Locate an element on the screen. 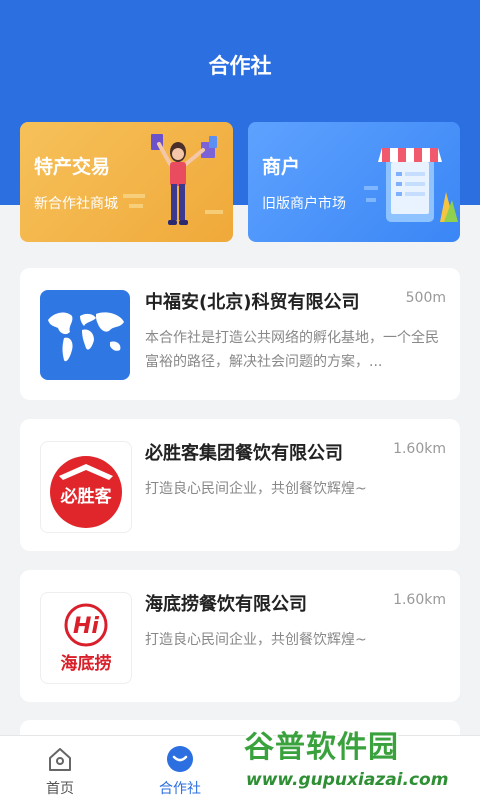 The image size is (480, 801). watermark-url: www.gupuxiazai.com is located at coordinates (347, 780).